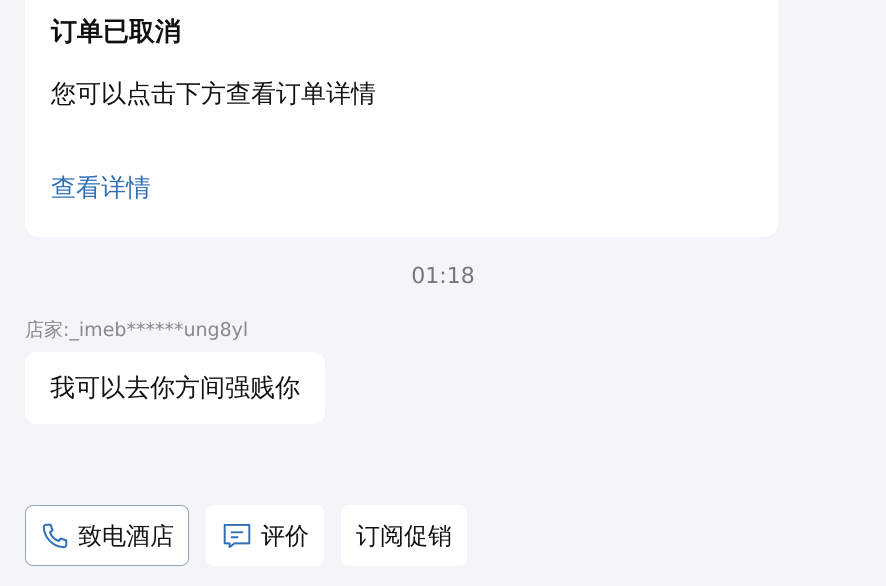 The image size is (886, 586). Describe the element at coordinates (214, 94) in the screenshot. I see `card-message: 您可以点击下方查看订单详情` at that location.